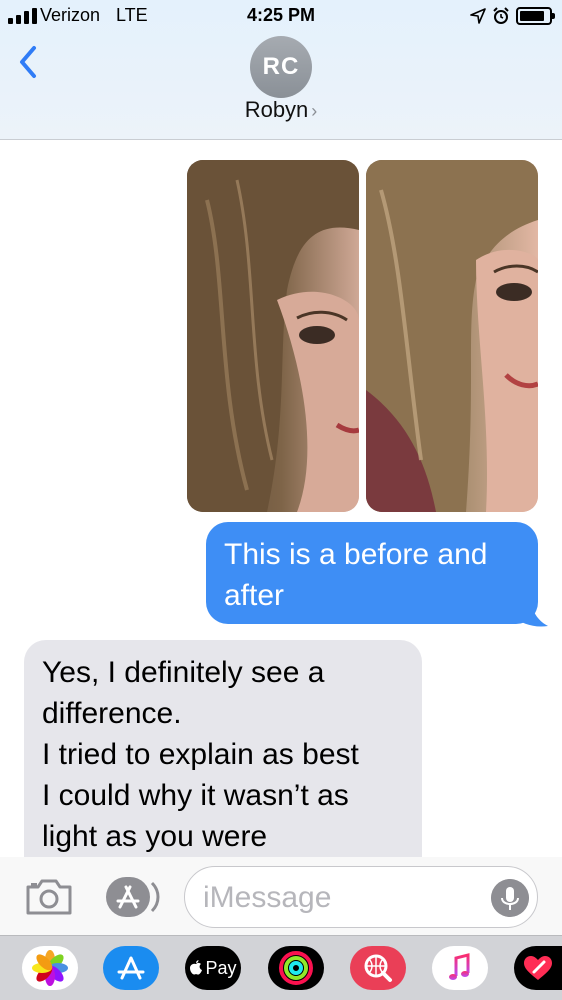  What do you see at coordinates (361, 897) in the screenshot?
I see `imessage-input: iMessage` at bounding box center [361, 897].